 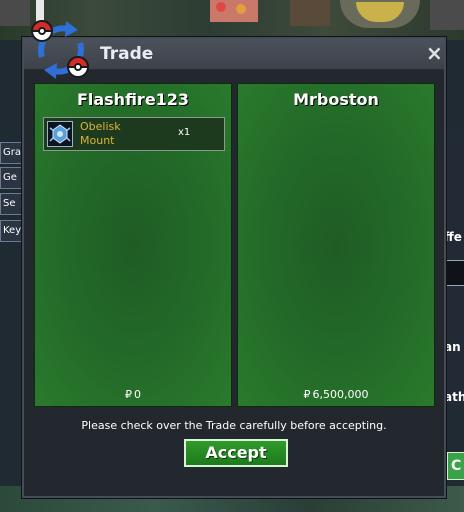 What do you see at coordinates (137, 394) in the screenshot?
I see `money-amount: 0` at bounding box center [137, 394].